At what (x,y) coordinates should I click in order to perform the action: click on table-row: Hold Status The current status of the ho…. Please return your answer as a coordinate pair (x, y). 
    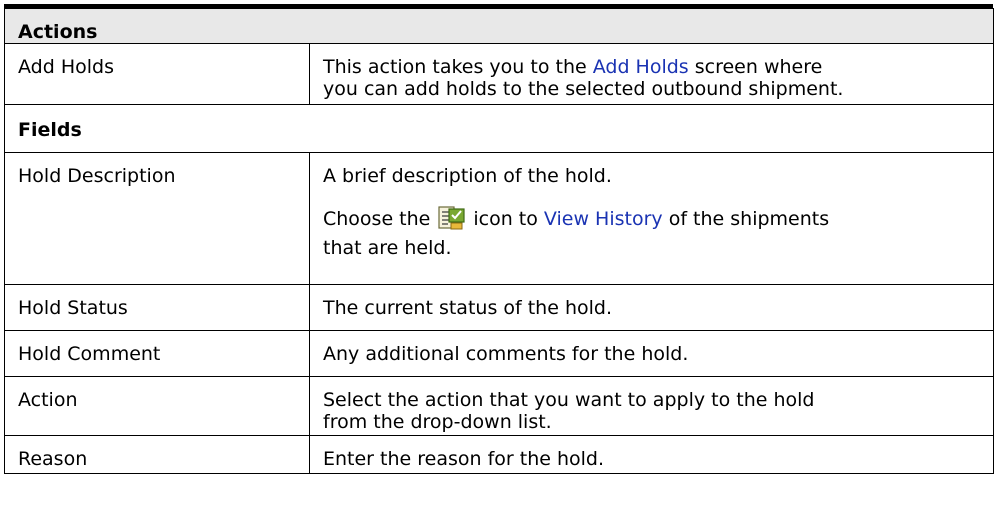
    Looking at the image, I should click on (499, 307).